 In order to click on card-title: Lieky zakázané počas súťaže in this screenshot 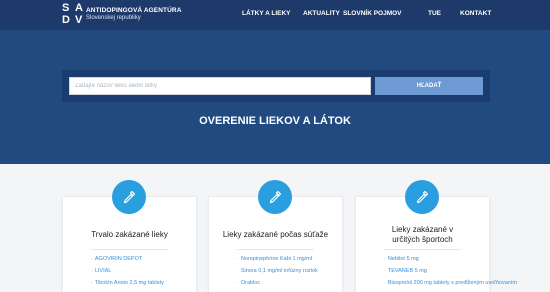, I will do `click(275, 234)`.